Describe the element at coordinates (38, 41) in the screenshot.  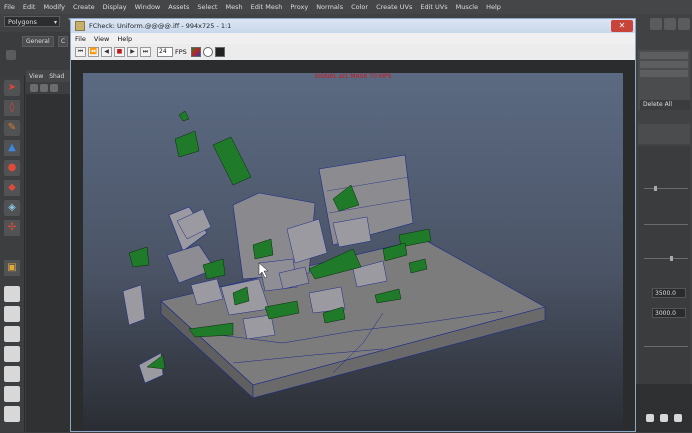
I see `shelf-tab-general: General` at that location.